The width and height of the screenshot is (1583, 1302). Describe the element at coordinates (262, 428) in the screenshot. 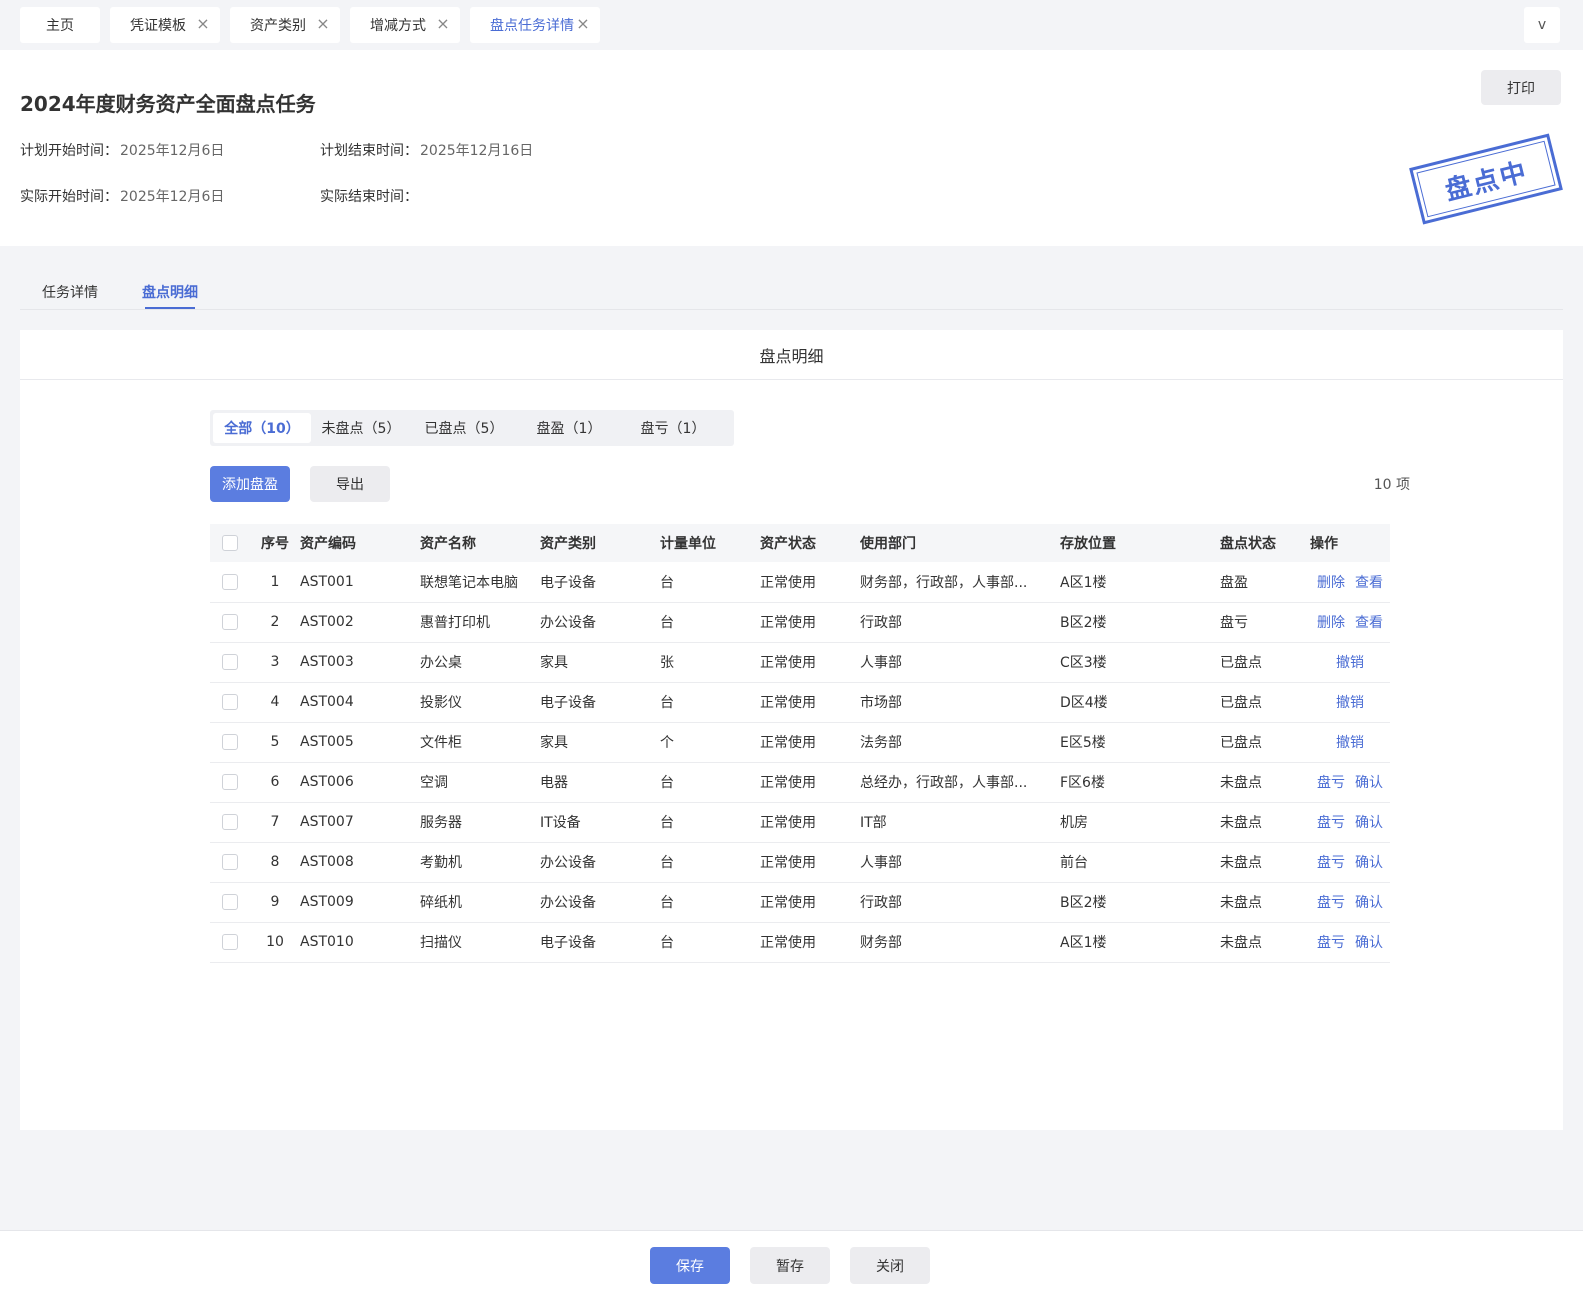

I see `filter-all: 全部（10）` at that location.